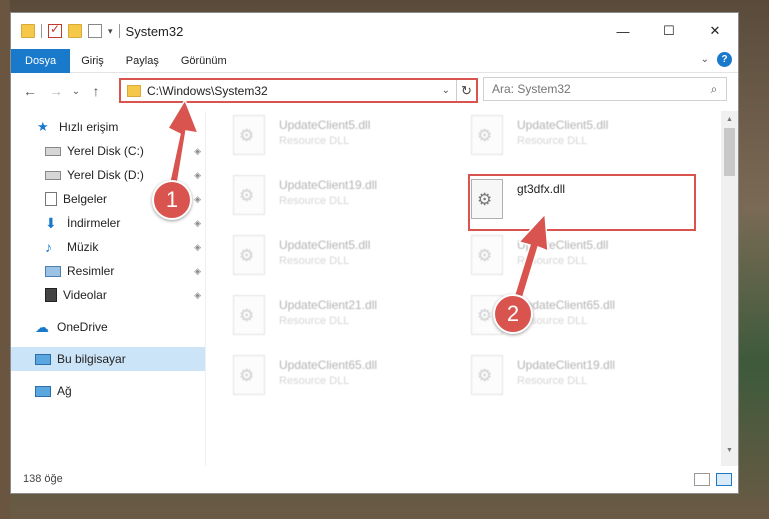 This screenshot has height=519, width=769. I want to click on back-button: ←, so click(30, 91).